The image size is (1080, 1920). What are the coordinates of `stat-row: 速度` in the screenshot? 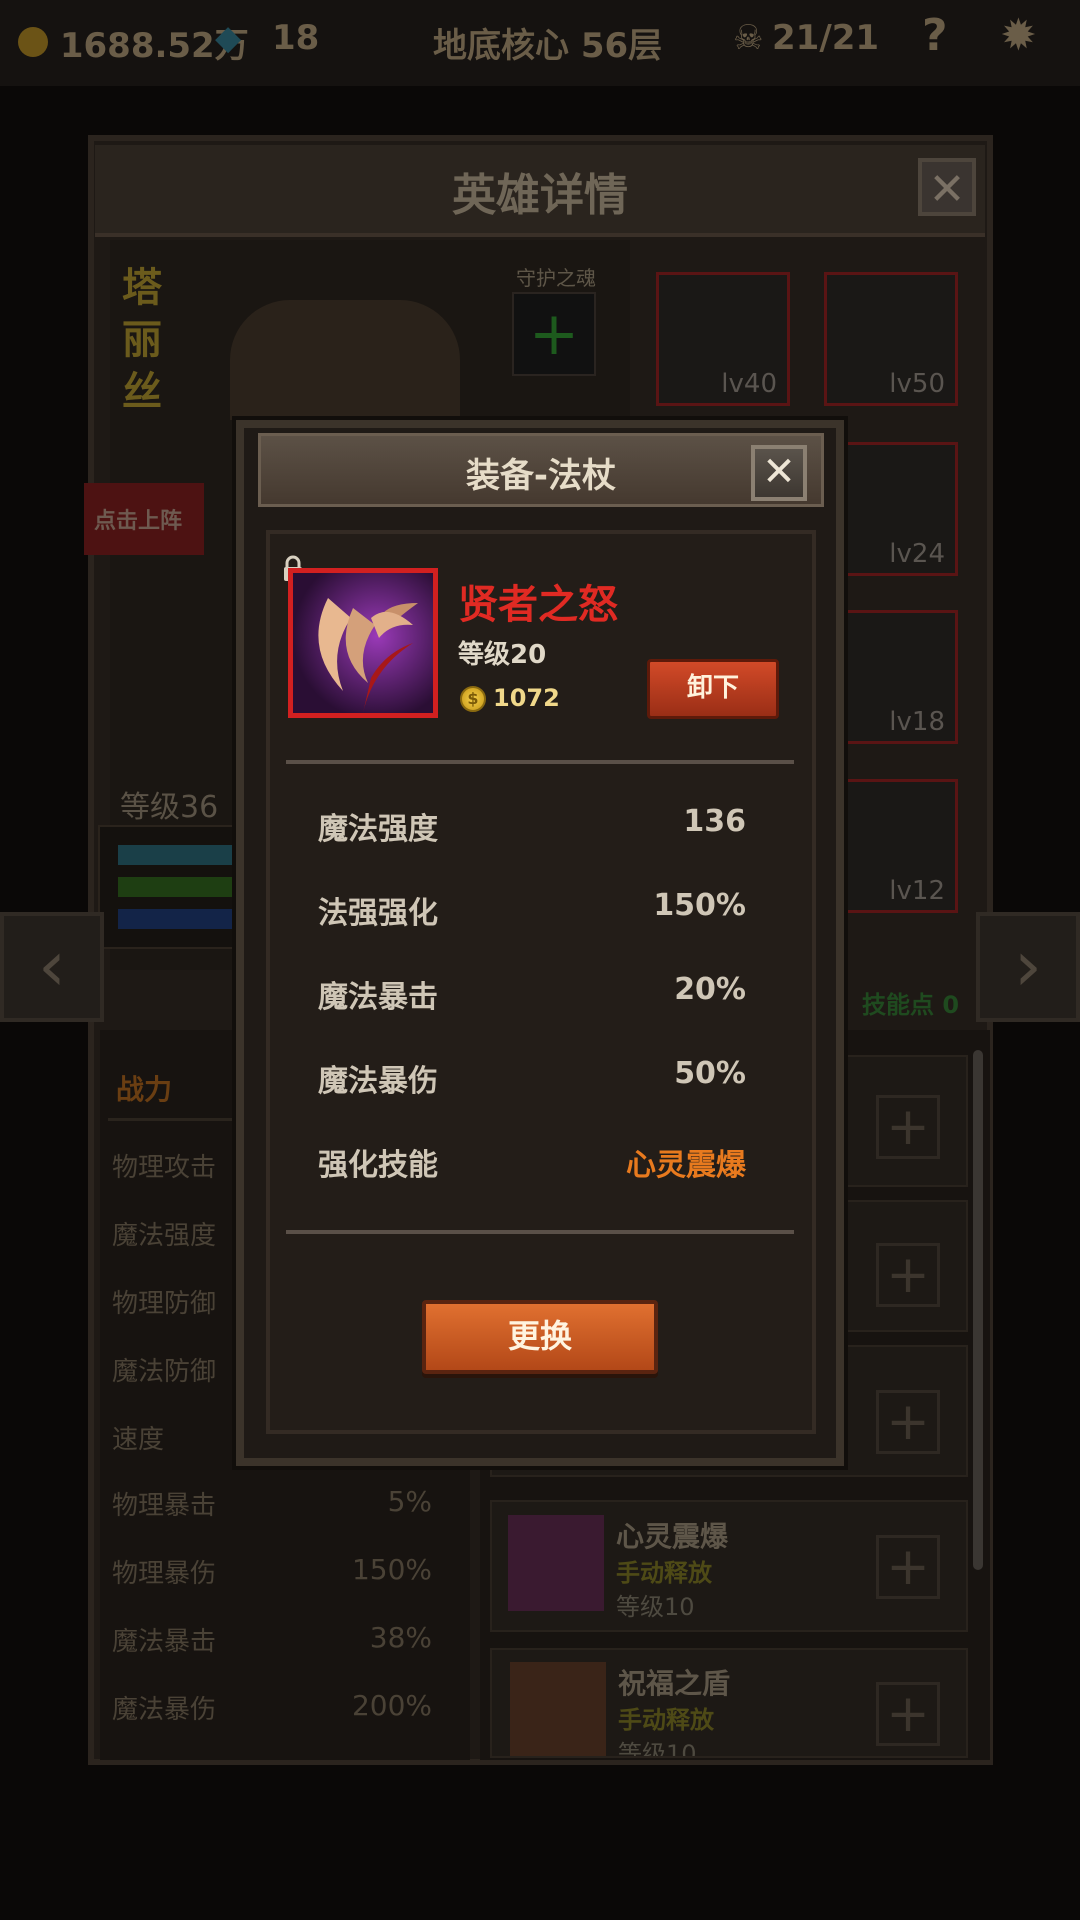 It's located at (138, 1437).